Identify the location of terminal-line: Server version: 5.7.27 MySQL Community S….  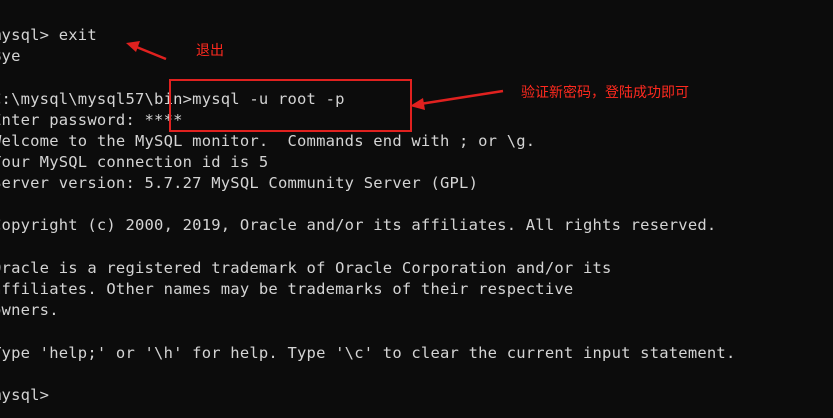
(239, 183).